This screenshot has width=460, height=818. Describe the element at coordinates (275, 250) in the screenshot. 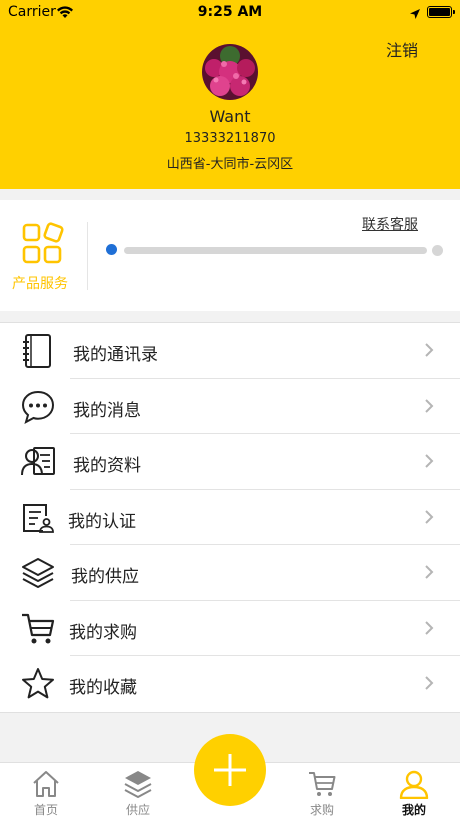

I see `progress-track` at that location.